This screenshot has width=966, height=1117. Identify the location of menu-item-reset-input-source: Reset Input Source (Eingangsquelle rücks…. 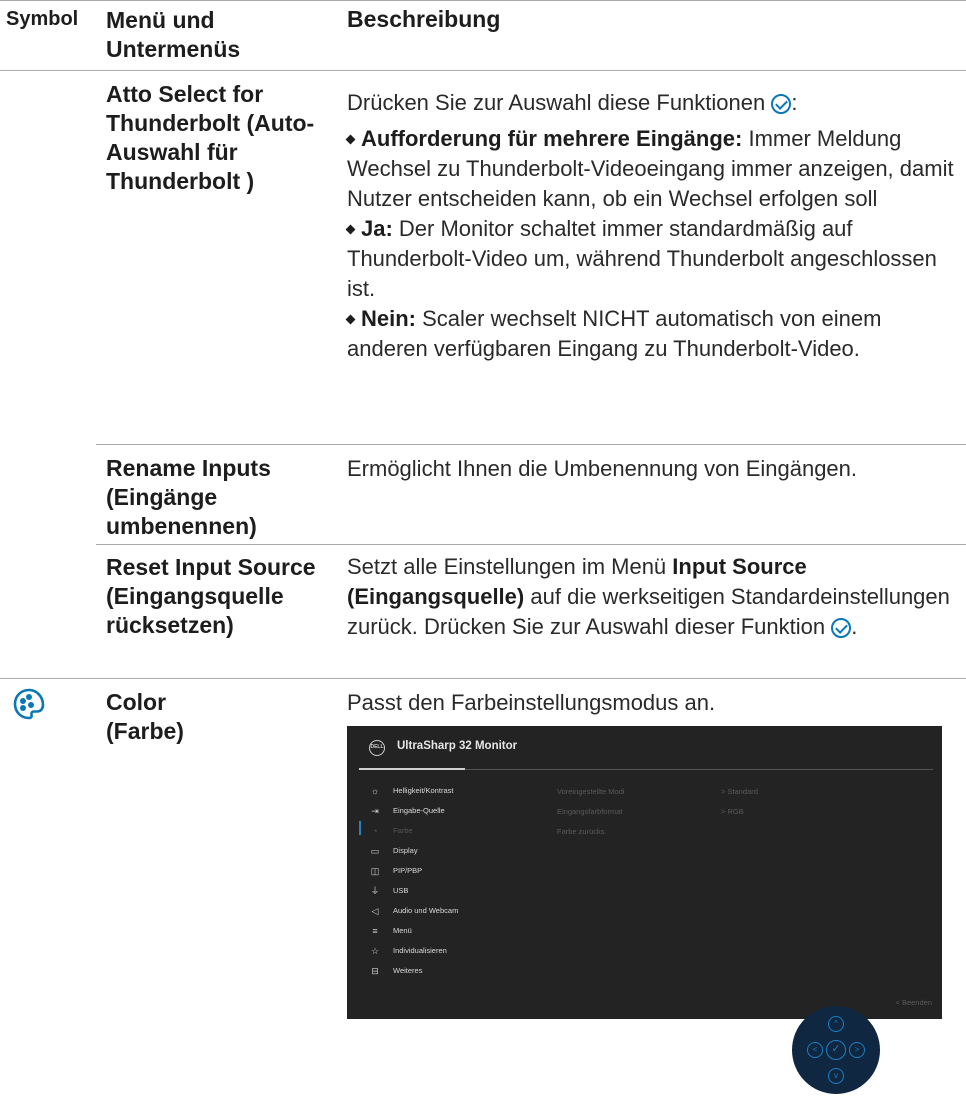
(211, 596).